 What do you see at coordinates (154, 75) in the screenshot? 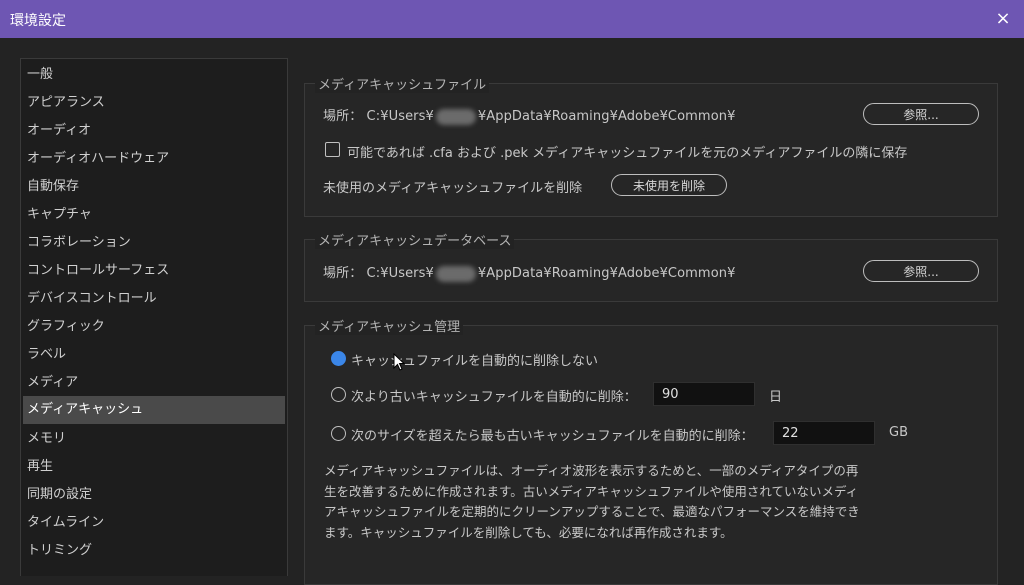
I see `sidebar-item-general: 一般` at bounding box center [154, 75].